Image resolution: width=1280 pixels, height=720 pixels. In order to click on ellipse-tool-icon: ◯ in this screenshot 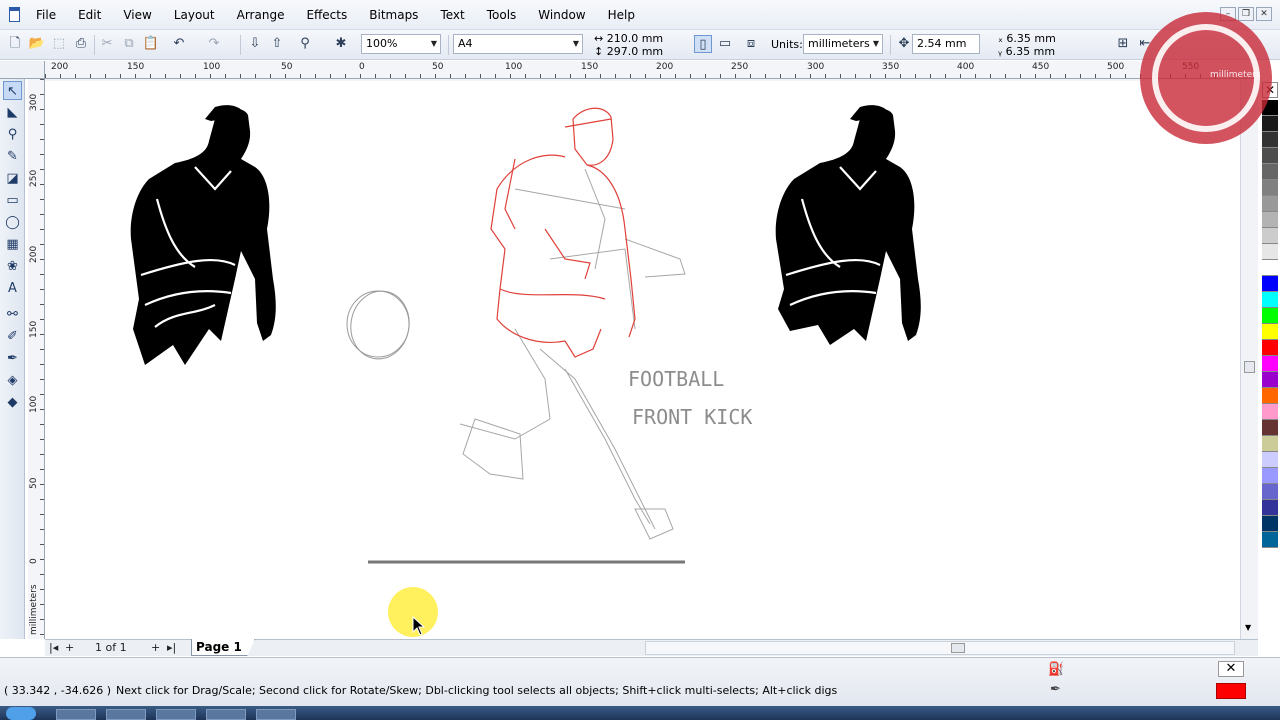, I will do `click(12, 222)`.